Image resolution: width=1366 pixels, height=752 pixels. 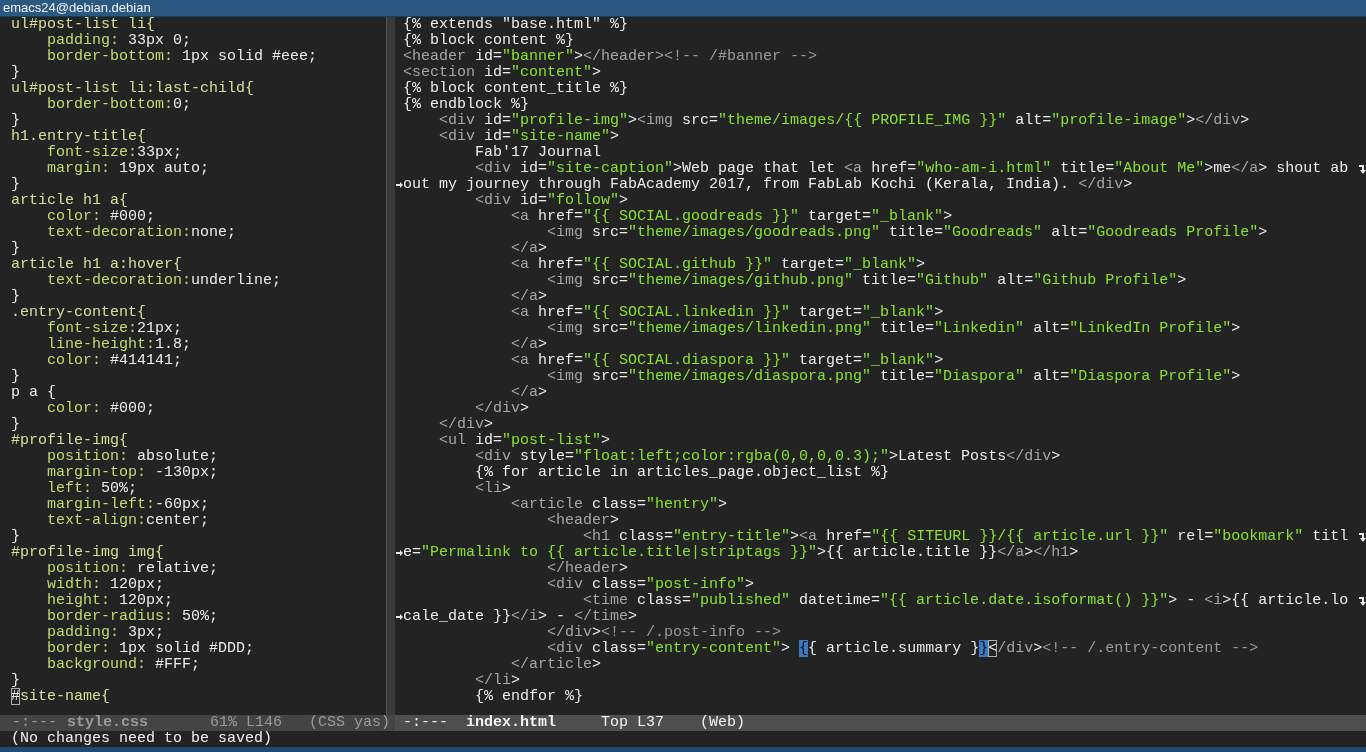 I want to click on code-line: font-size:21px;, so click(x=115, y=329).